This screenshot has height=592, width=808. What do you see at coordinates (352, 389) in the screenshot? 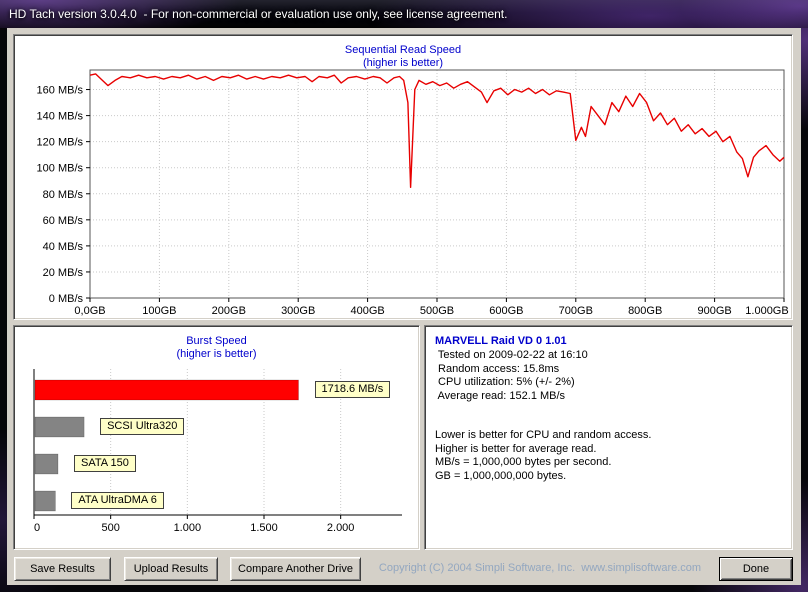
I see `burst-bar-label: 1718.6 MB/s` at bounding box center [352, 389].